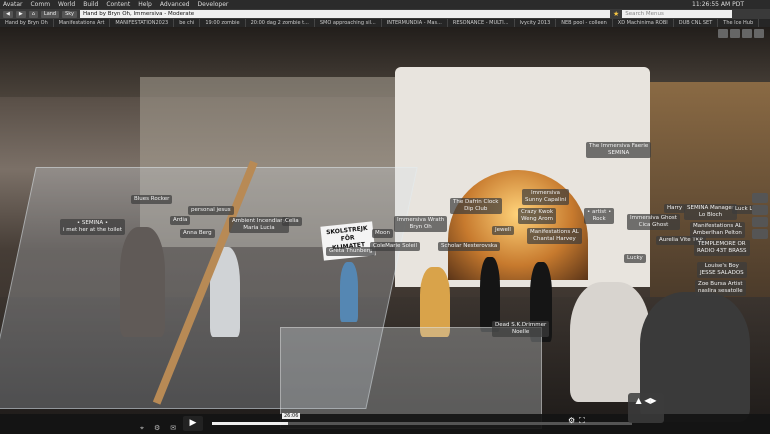 The width and height of the screenshot is (770, 434). Describe the element at coordinates (187, 23) in the screenshot. I see `favorite-item: be chi` at that location.